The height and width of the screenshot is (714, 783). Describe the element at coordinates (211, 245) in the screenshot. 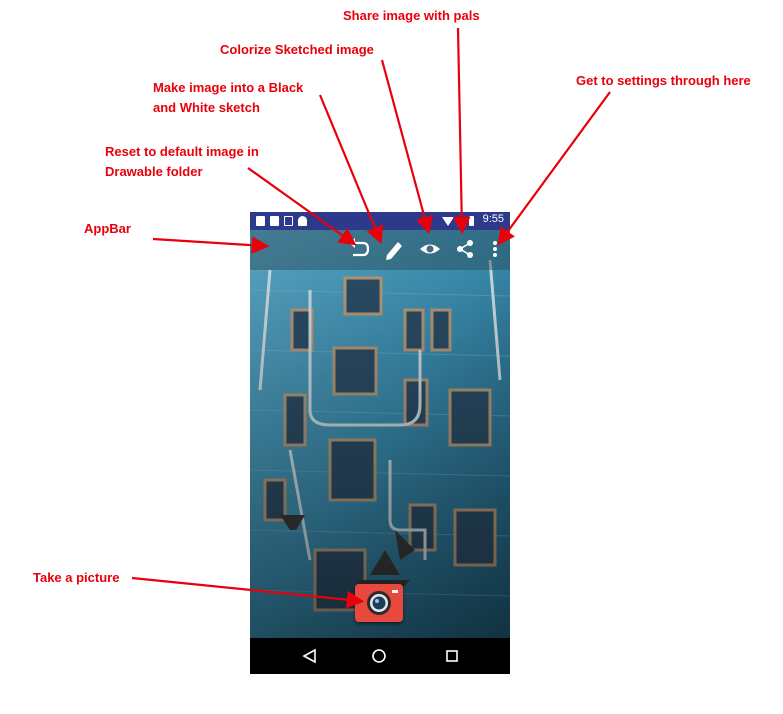

I see `arrow-appbar` at that location.